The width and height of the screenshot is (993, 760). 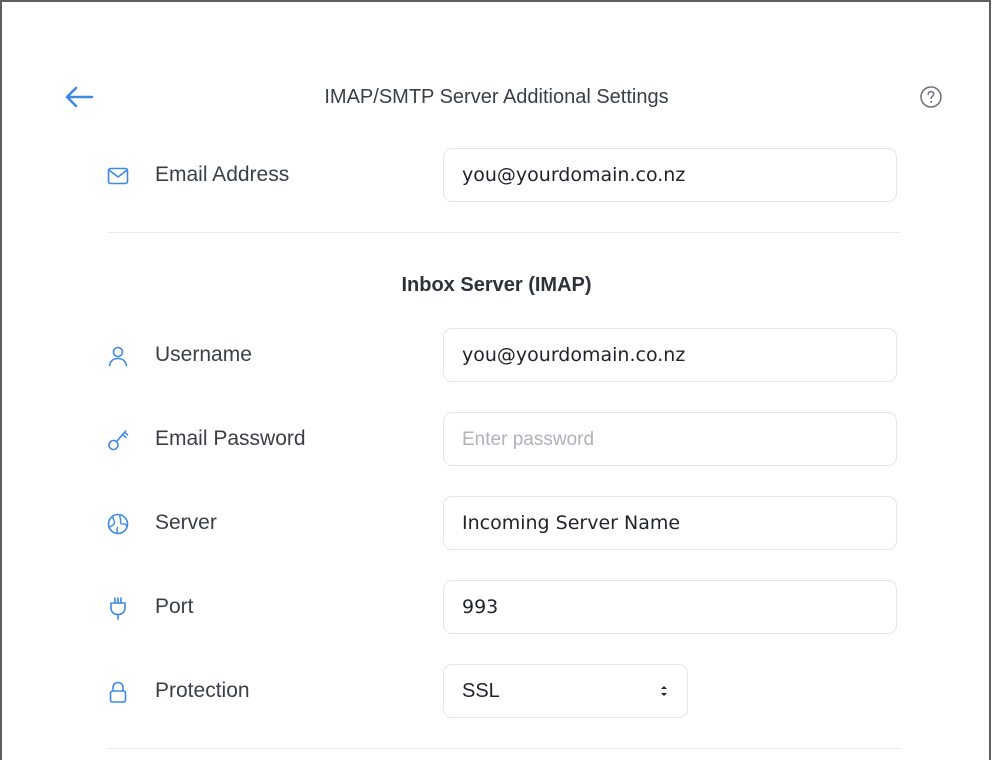 What do you see at coordinates (504, 748) in the screenshot?
I see `divider-bottom` at bounding box center [504, 748].